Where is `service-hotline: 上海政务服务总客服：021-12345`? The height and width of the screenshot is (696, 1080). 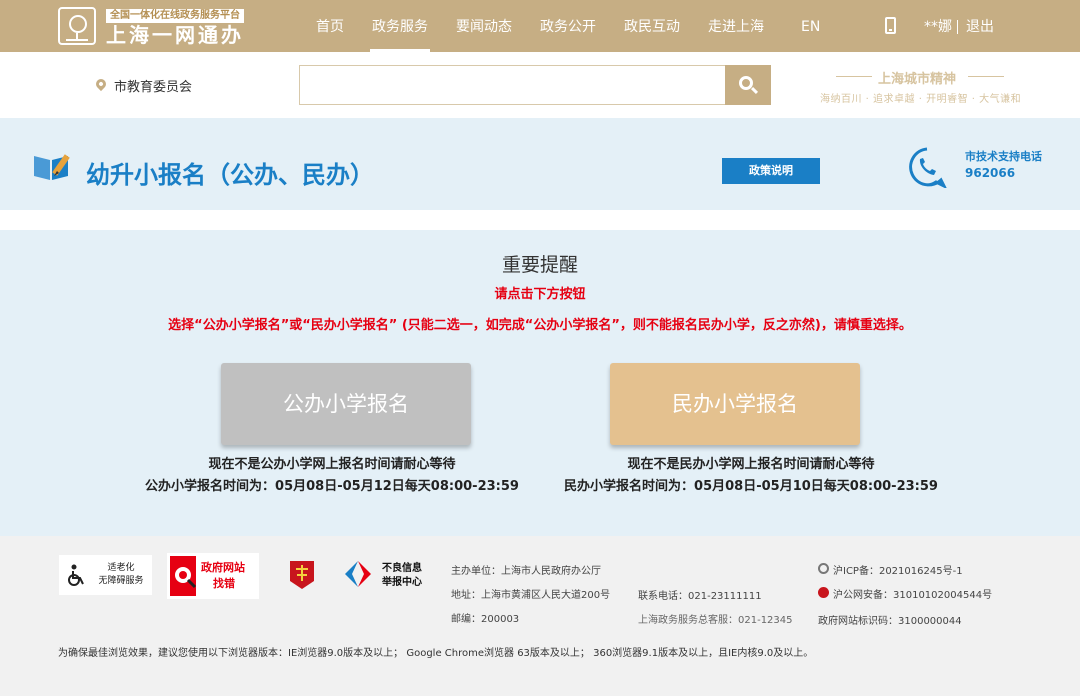
service-hotline: 上海政务服务总客服：021-12345 is located at coordinates (715, 620).